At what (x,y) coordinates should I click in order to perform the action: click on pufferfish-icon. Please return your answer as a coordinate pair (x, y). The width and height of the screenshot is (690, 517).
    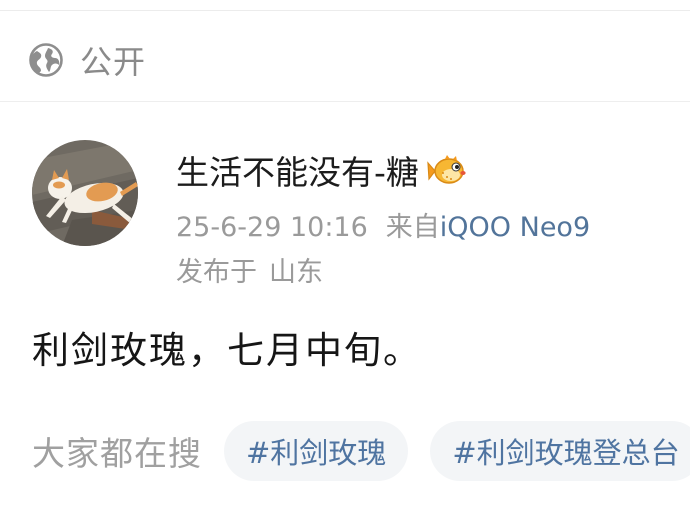
    Looking at the image, I should click on (446, 169).